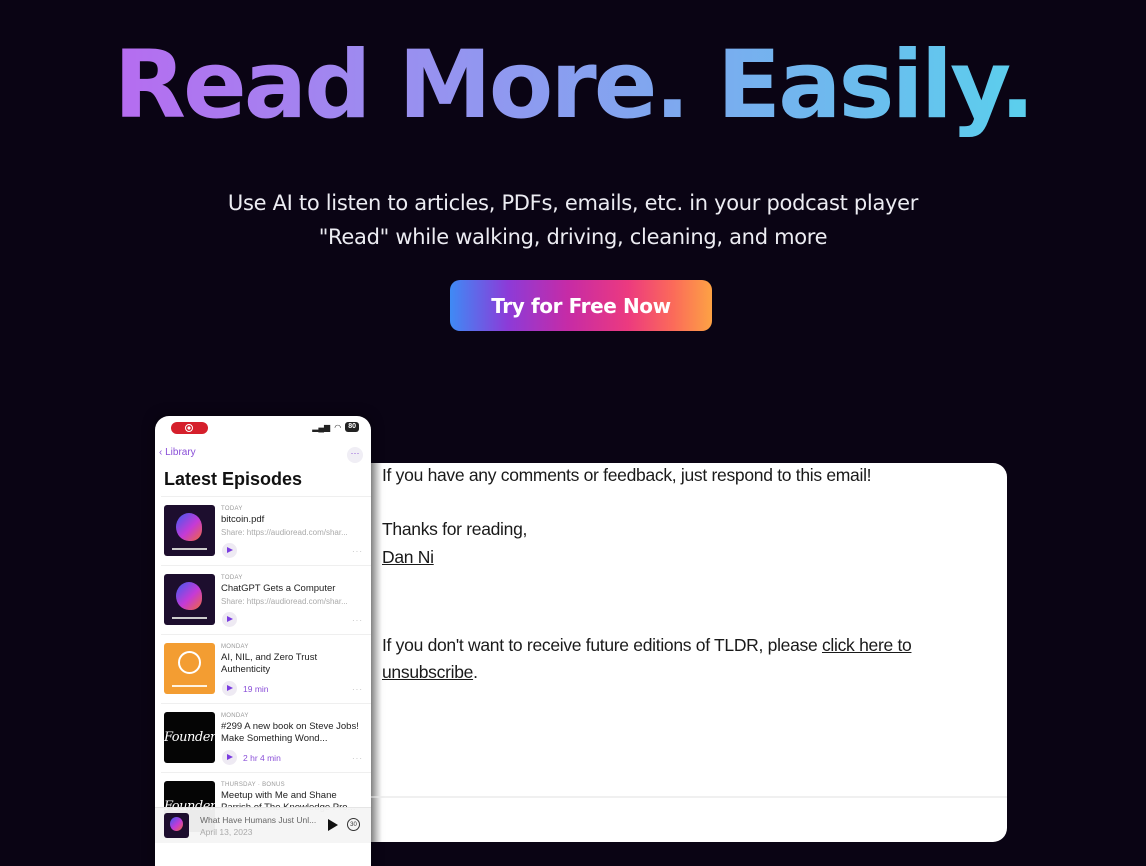 This screenshot has width=1146, height=866. What do you see at coordinates (455, 529) in the screenshot?
I see `email-thanks-line: Thanks for reading,` at bounding box center [455, 529].